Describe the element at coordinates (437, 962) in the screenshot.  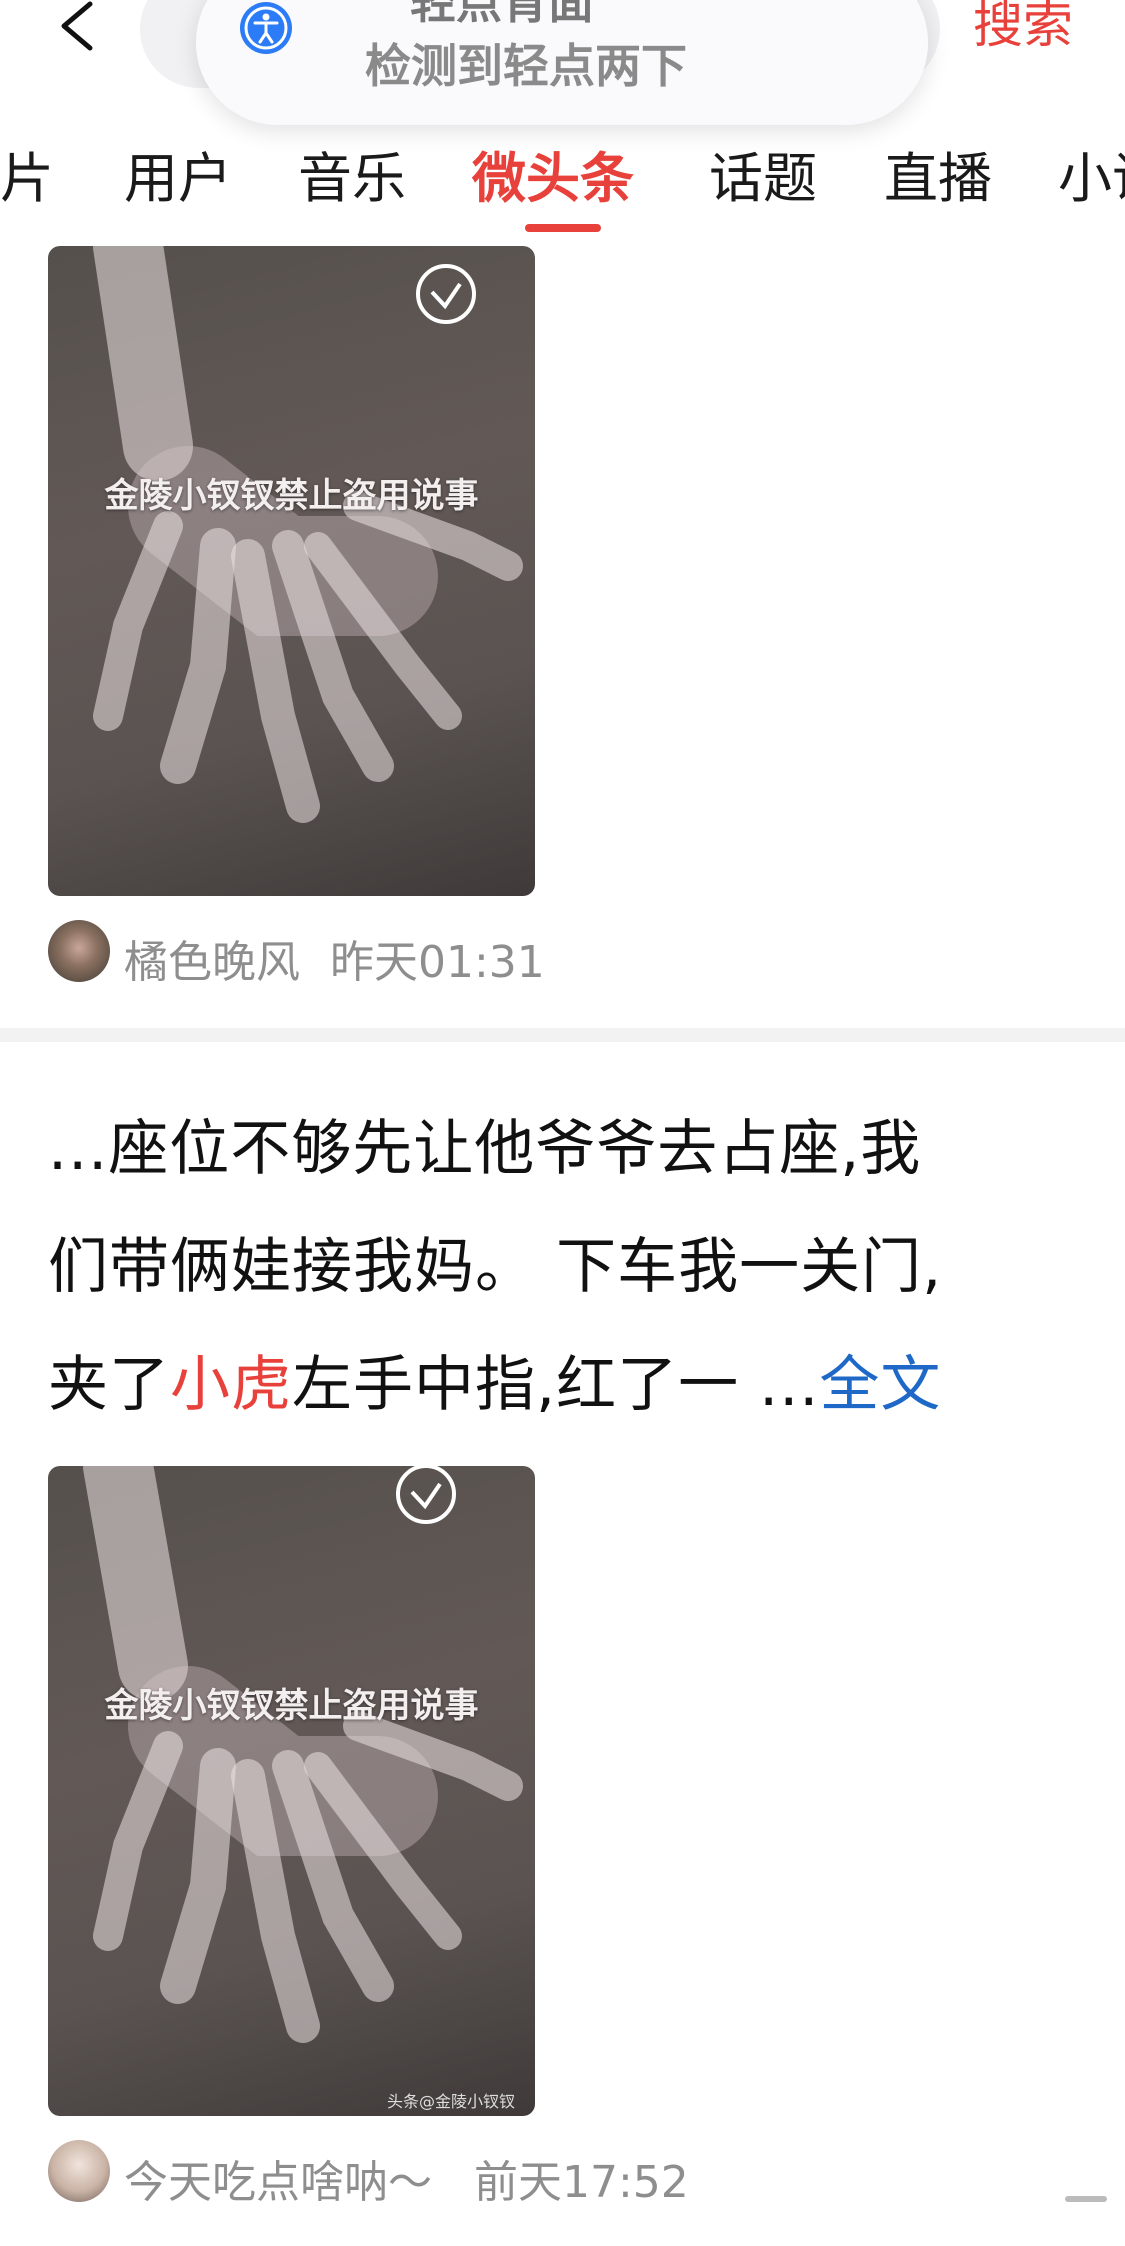
I see `post-time: 昨天01:31` at that location.